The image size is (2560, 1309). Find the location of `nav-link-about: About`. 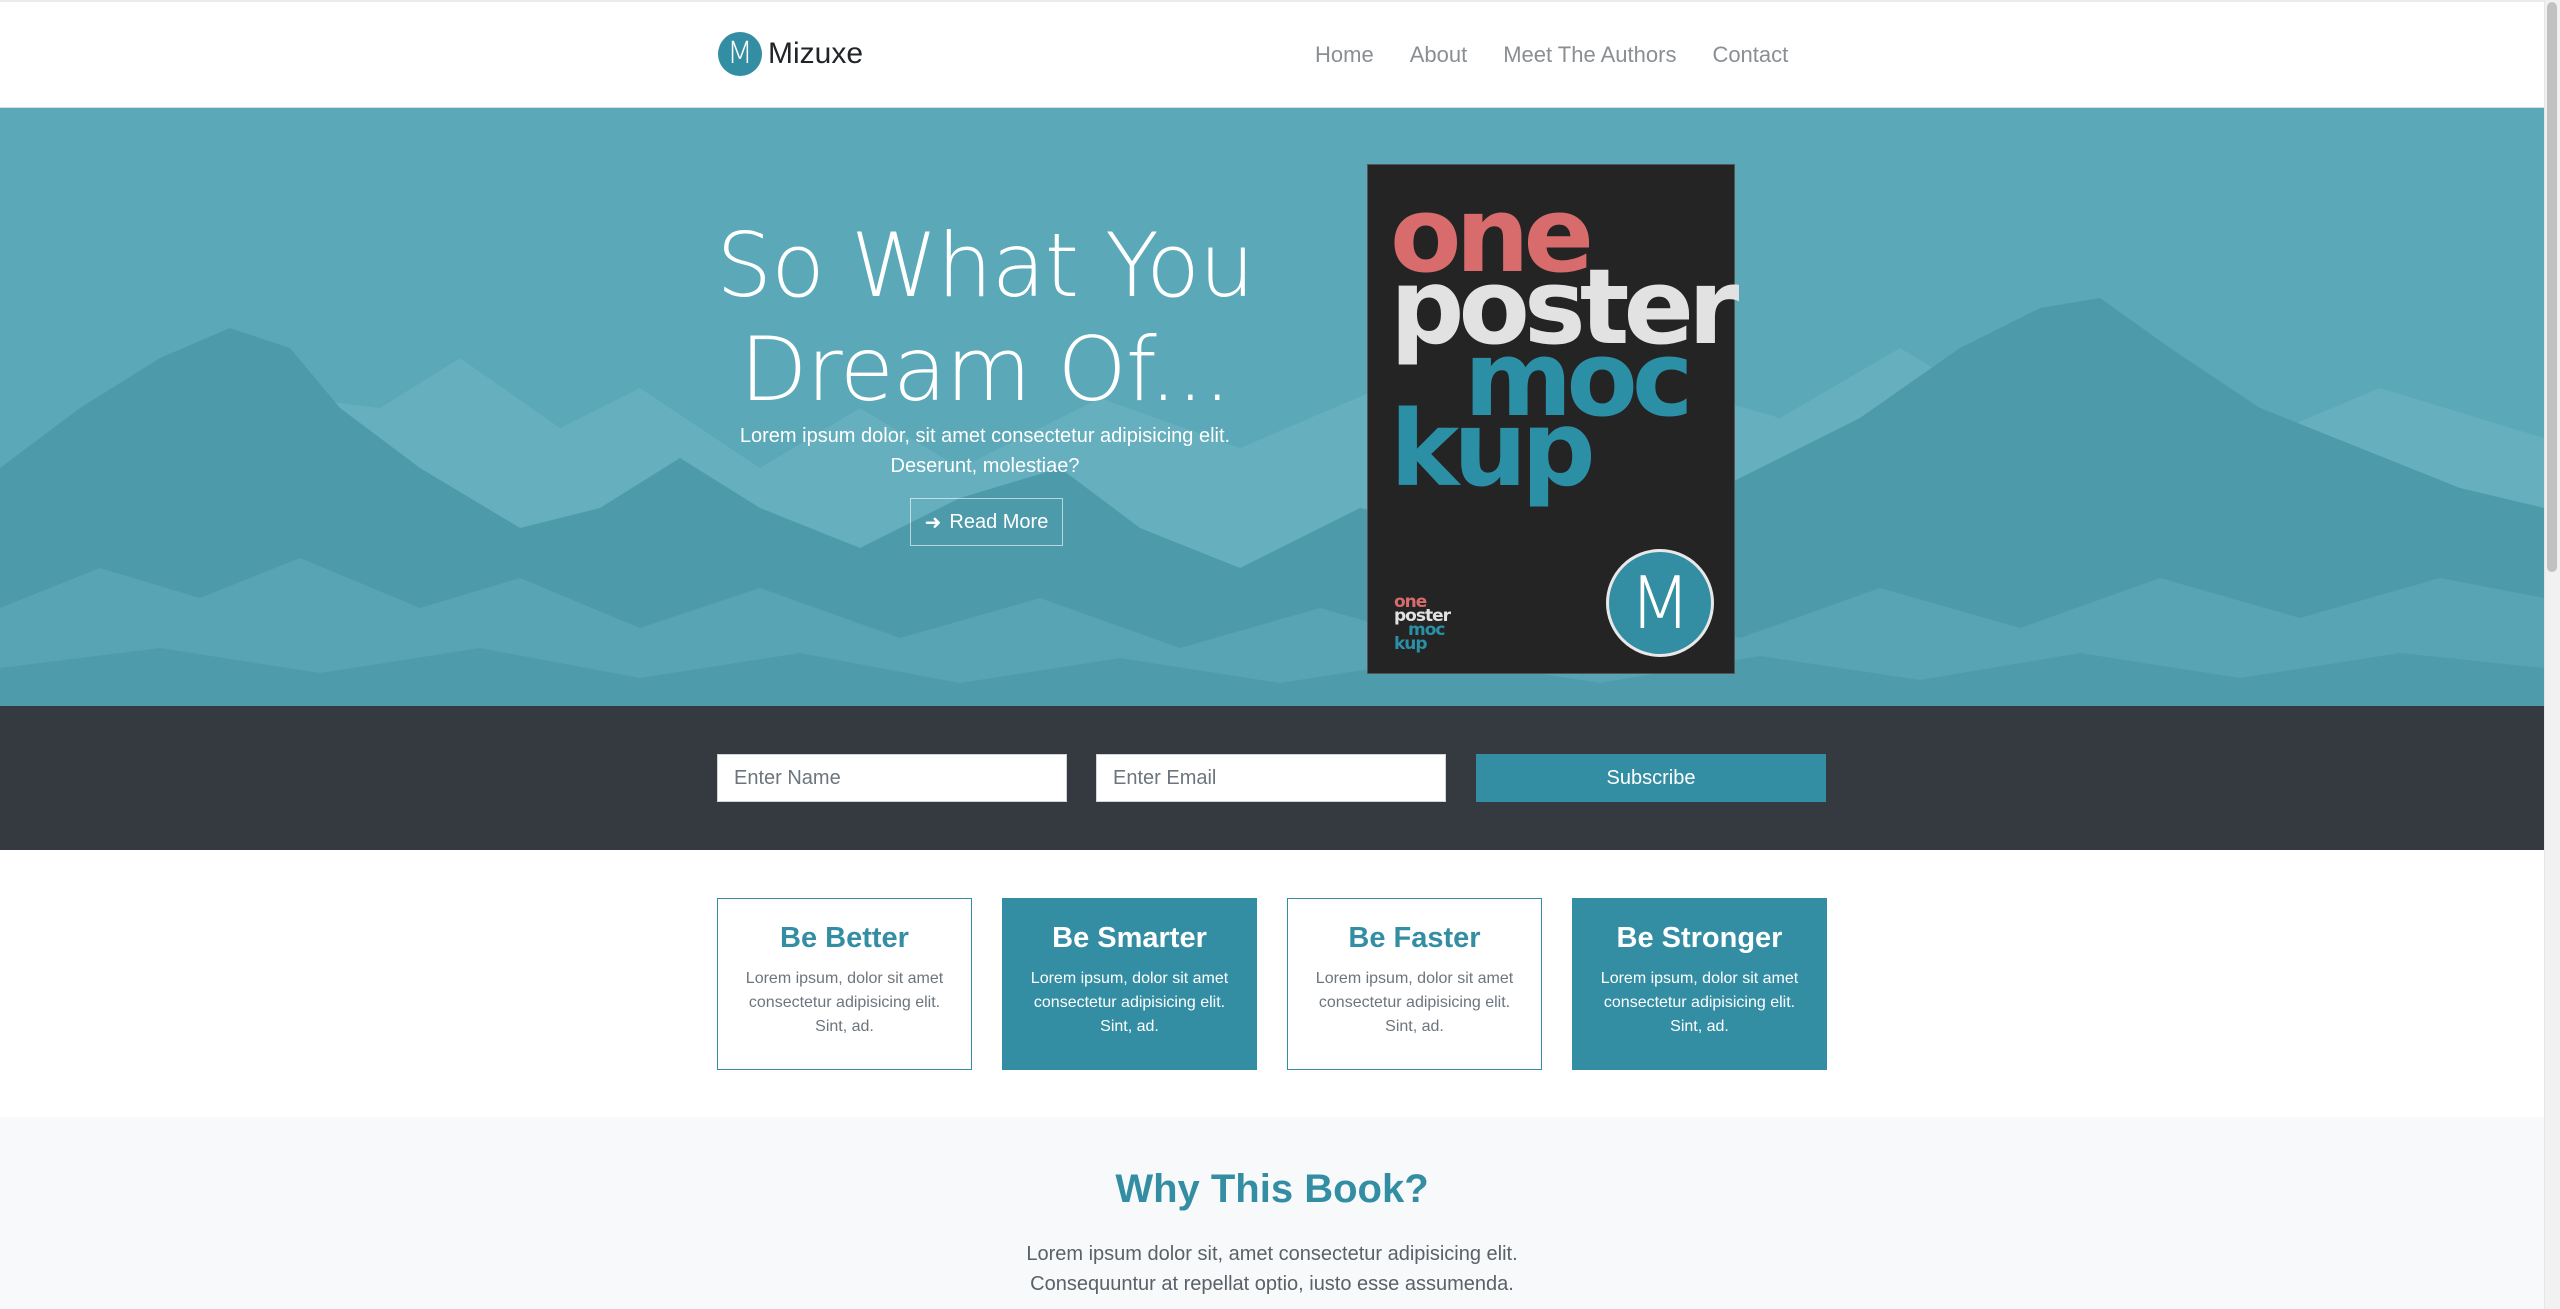

nav-link-about: About is located at coordinates (1439, 55).